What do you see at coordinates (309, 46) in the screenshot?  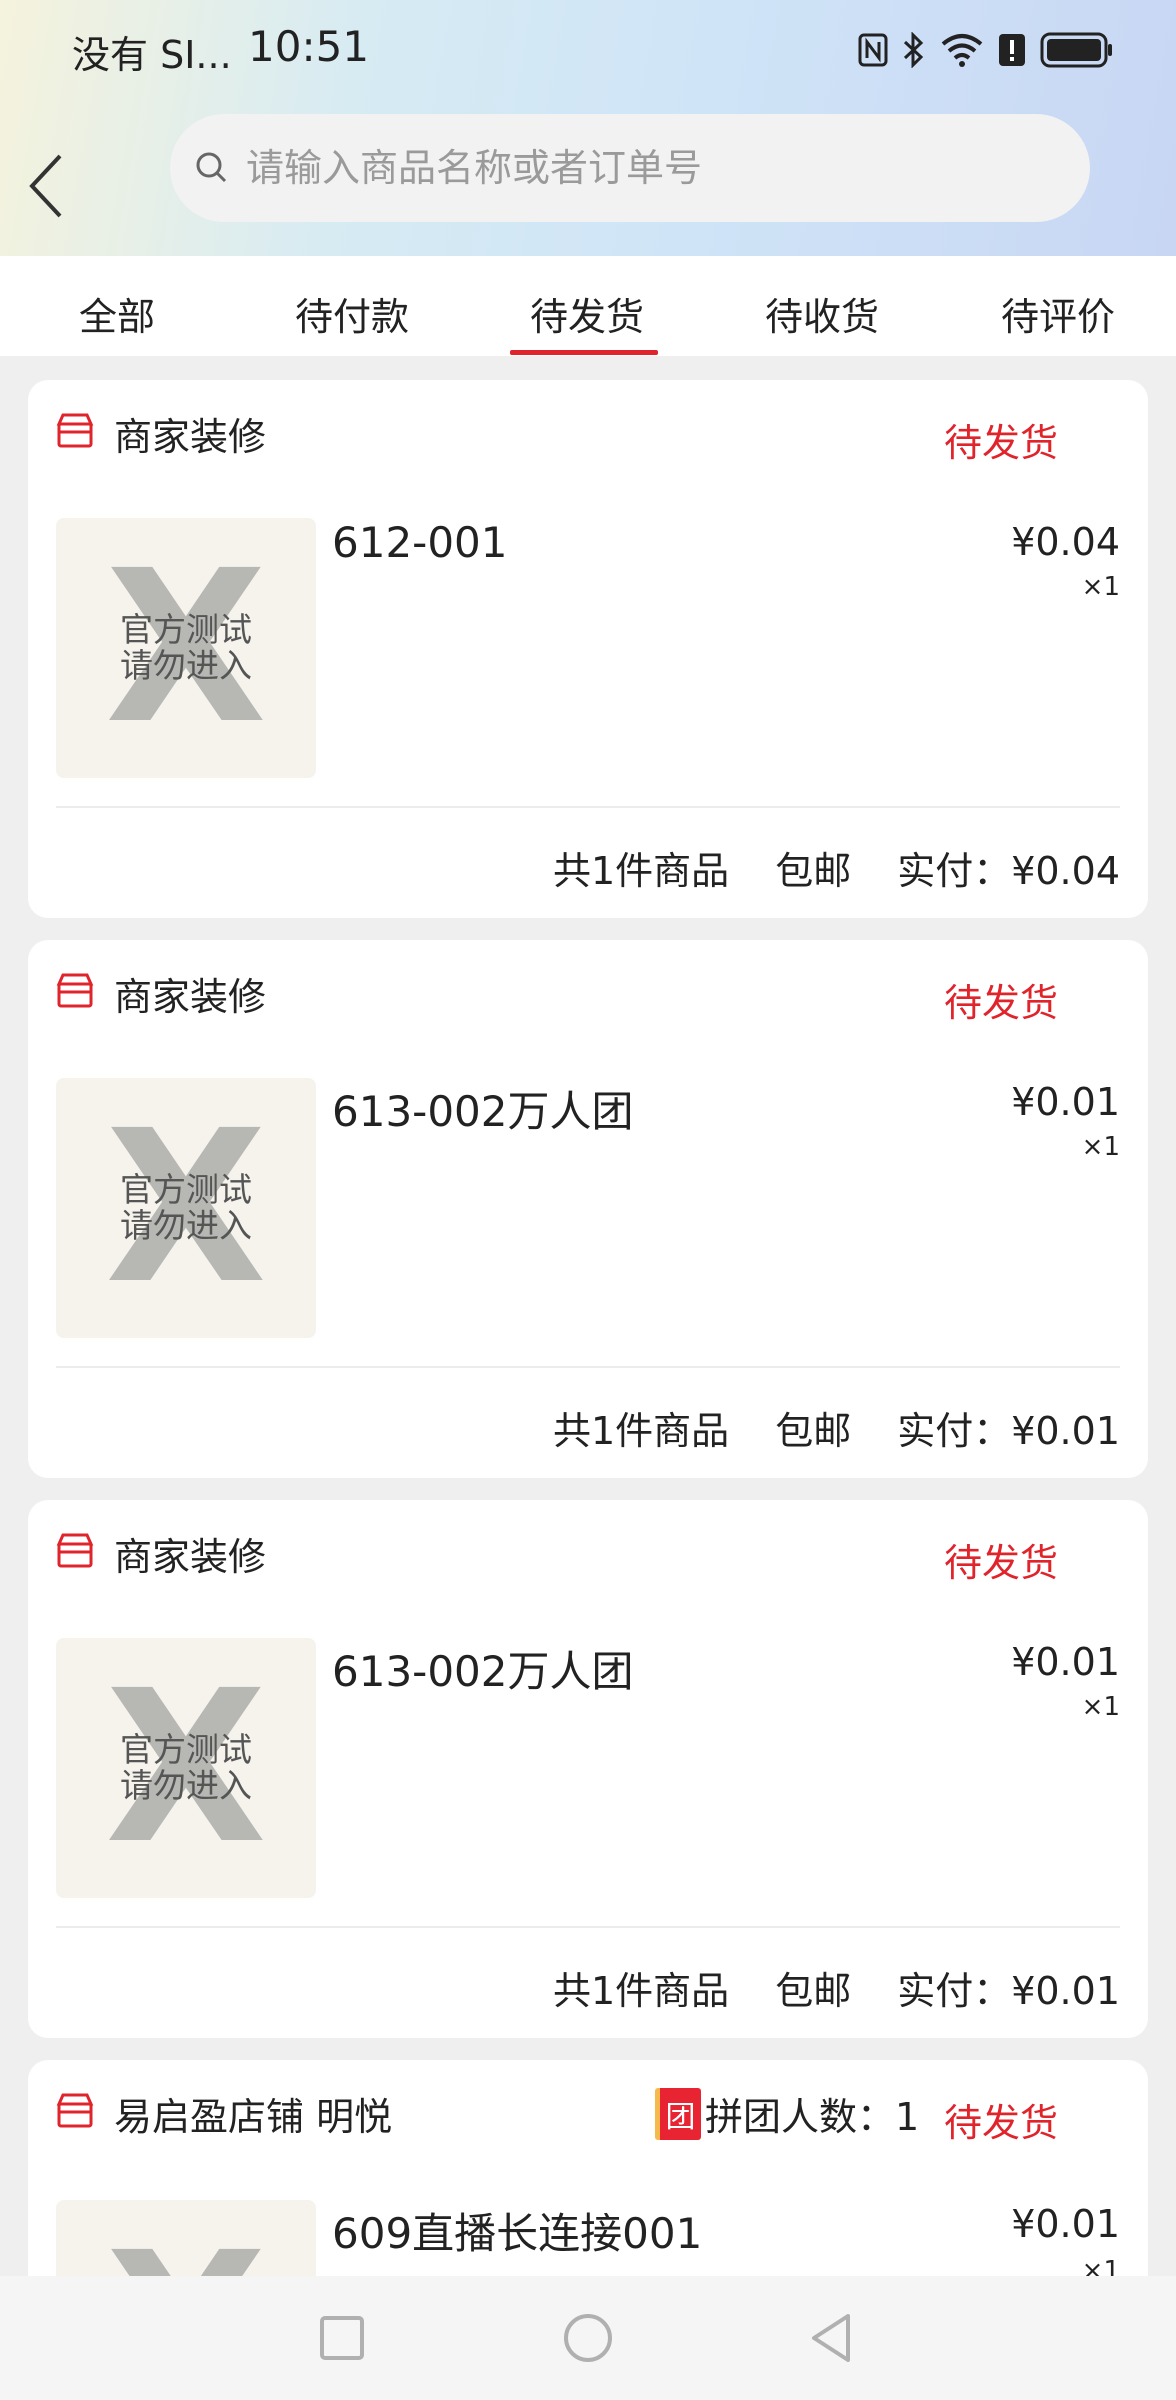 I see `clock: 10:51` at bounding box center [309, 46].